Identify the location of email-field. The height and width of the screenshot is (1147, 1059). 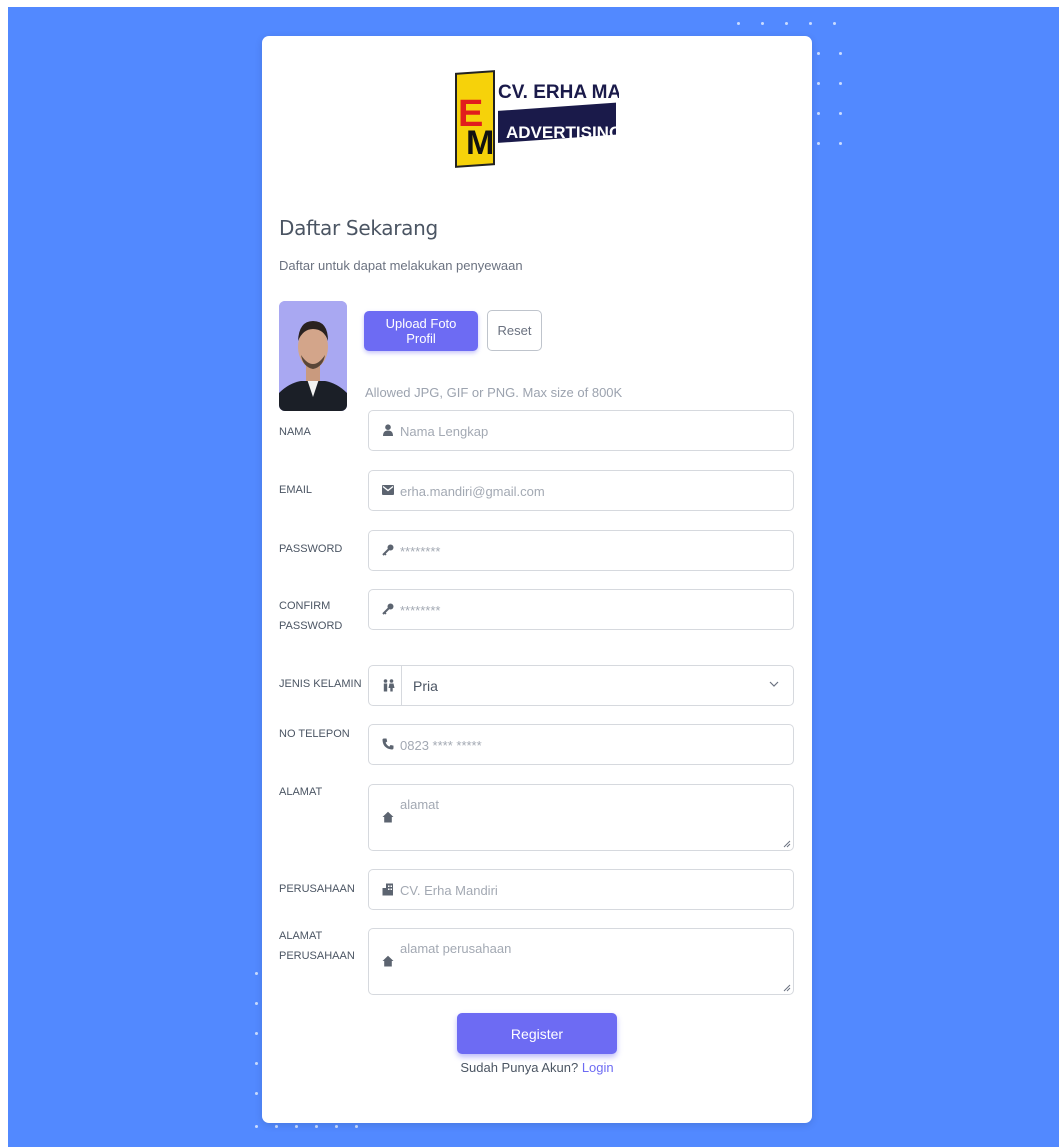
(581, 490).